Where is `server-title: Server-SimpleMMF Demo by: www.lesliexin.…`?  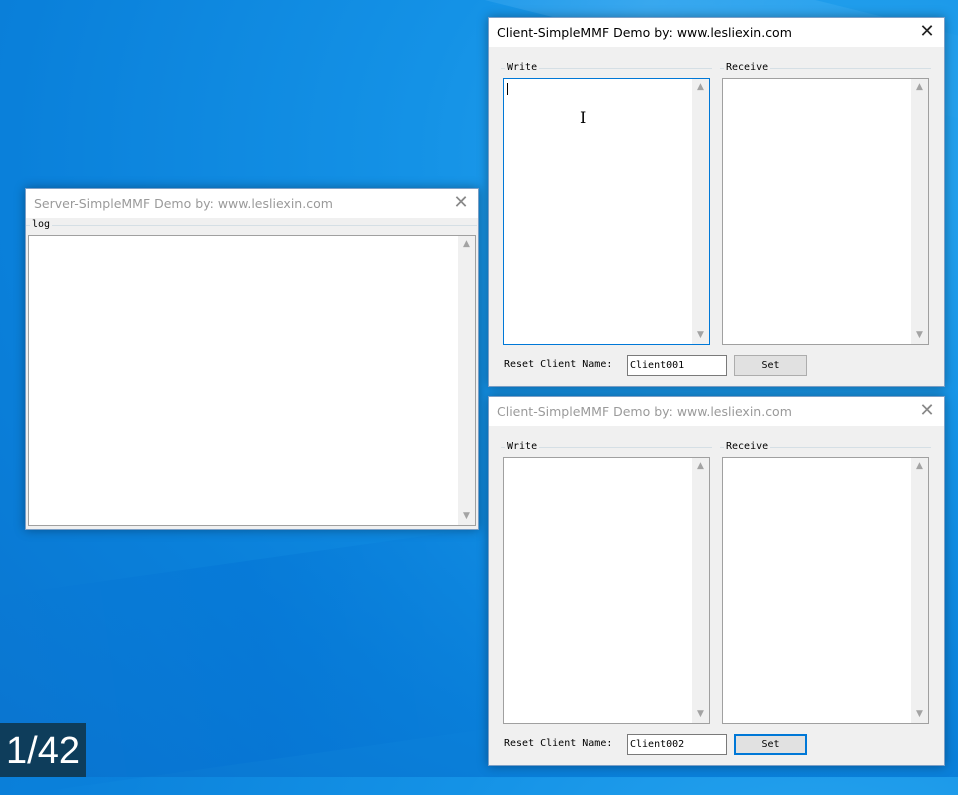
server-title: Server-SimpleMMF Demo by: www.lesliexin.… is located at coordinates (183, 203).